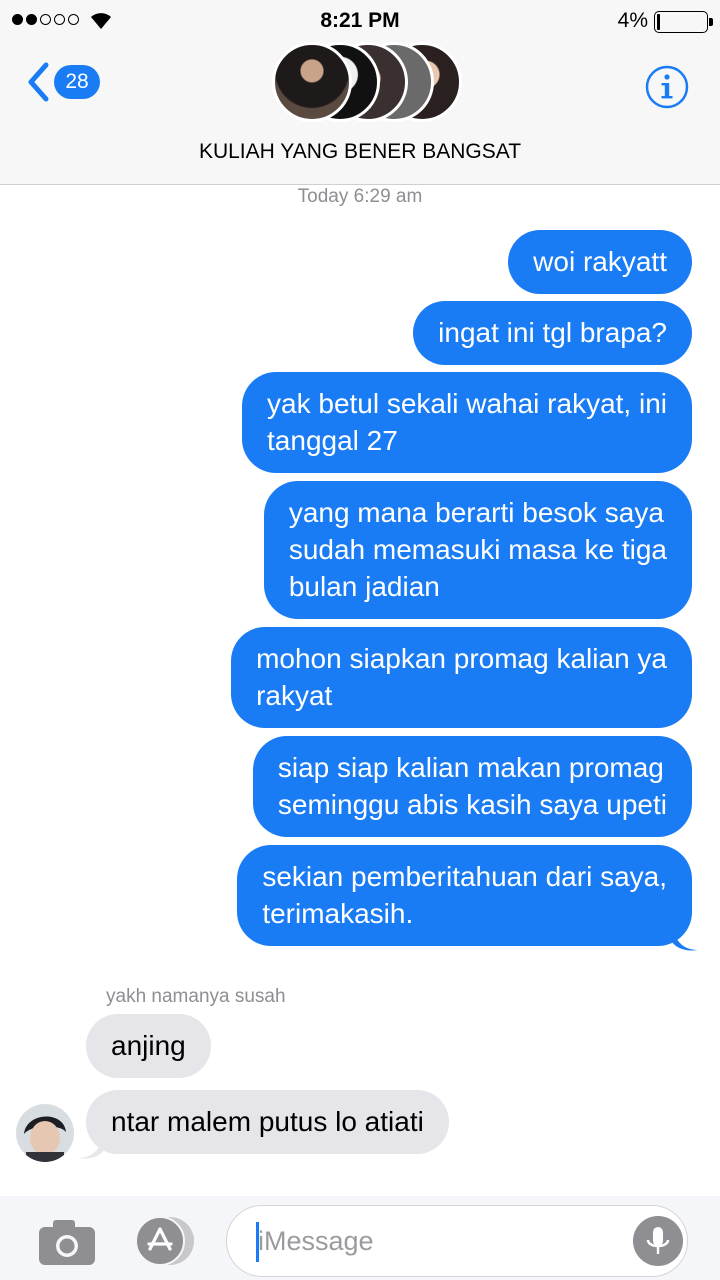 This screenshot has width=720, height=1280. I want to click on back-chevron-icon, so click(38, 82).